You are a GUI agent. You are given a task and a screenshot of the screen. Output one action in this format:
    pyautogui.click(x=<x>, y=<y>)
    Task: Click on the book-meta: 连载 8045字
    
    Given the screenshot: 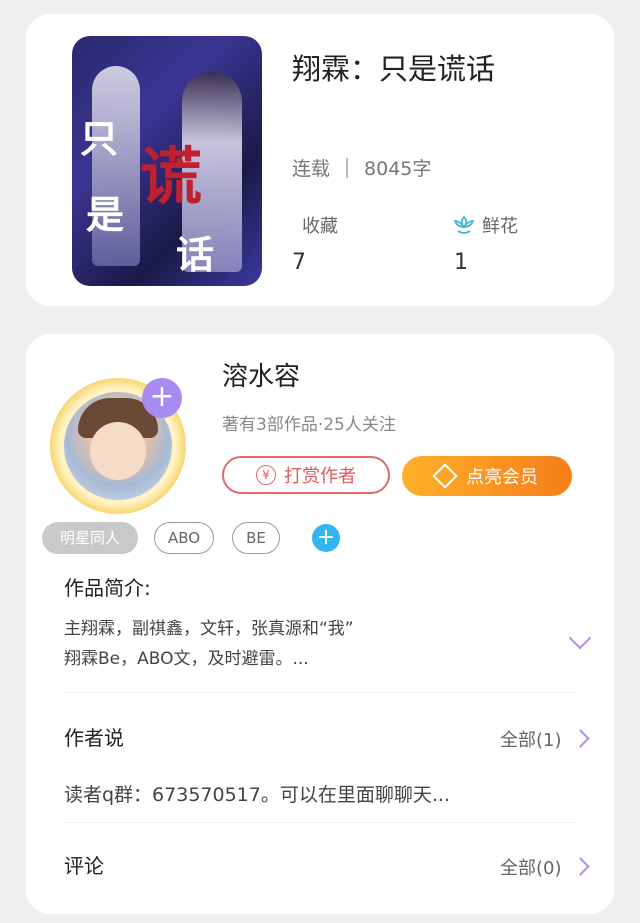 What is the action you would take?
    pyautogui.click(x=361, y=167)
    